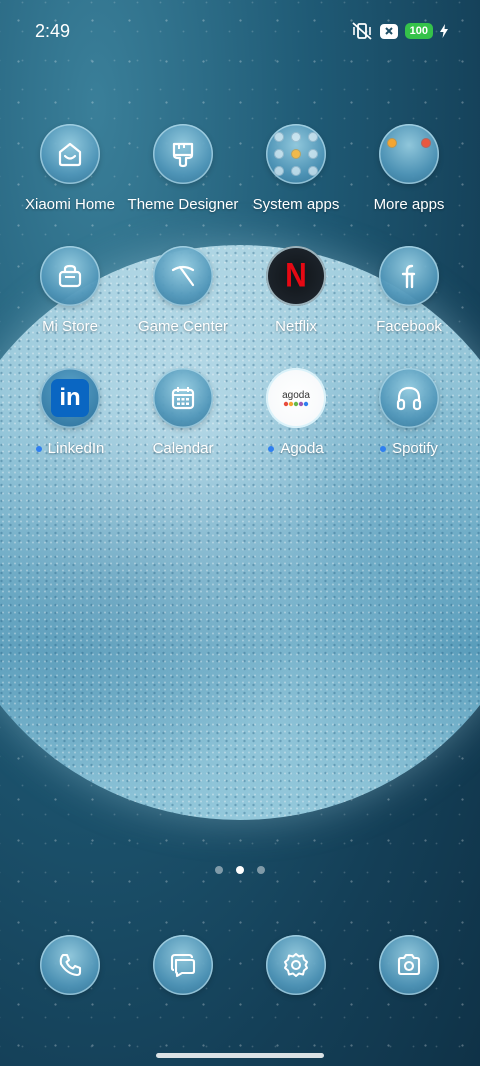 This screenshot has width=480, height=1066. Describe the element at coordinates (183, 398) in the screenshot. I see `calendar-icon` at that location.